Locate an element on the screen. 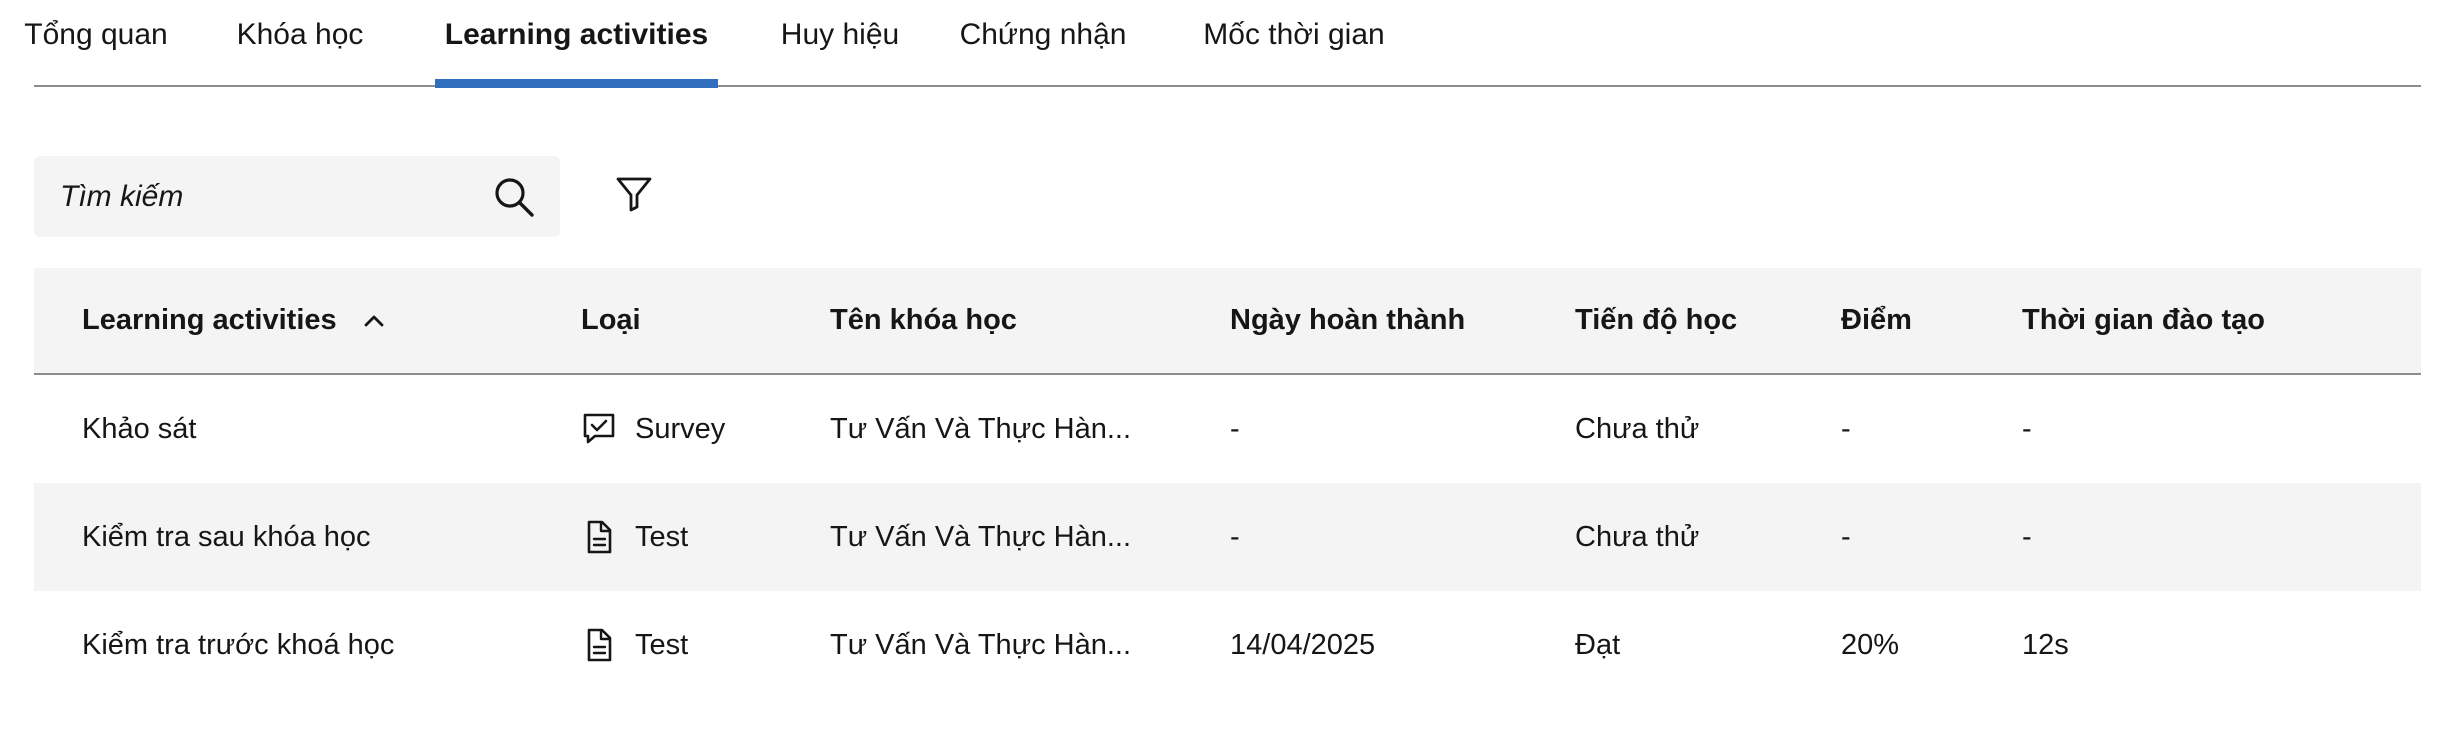 The height and width of the screenshot is (730, 2446). column-header-label: Thời gian đào tạo is located at coordinates (2143, 320).